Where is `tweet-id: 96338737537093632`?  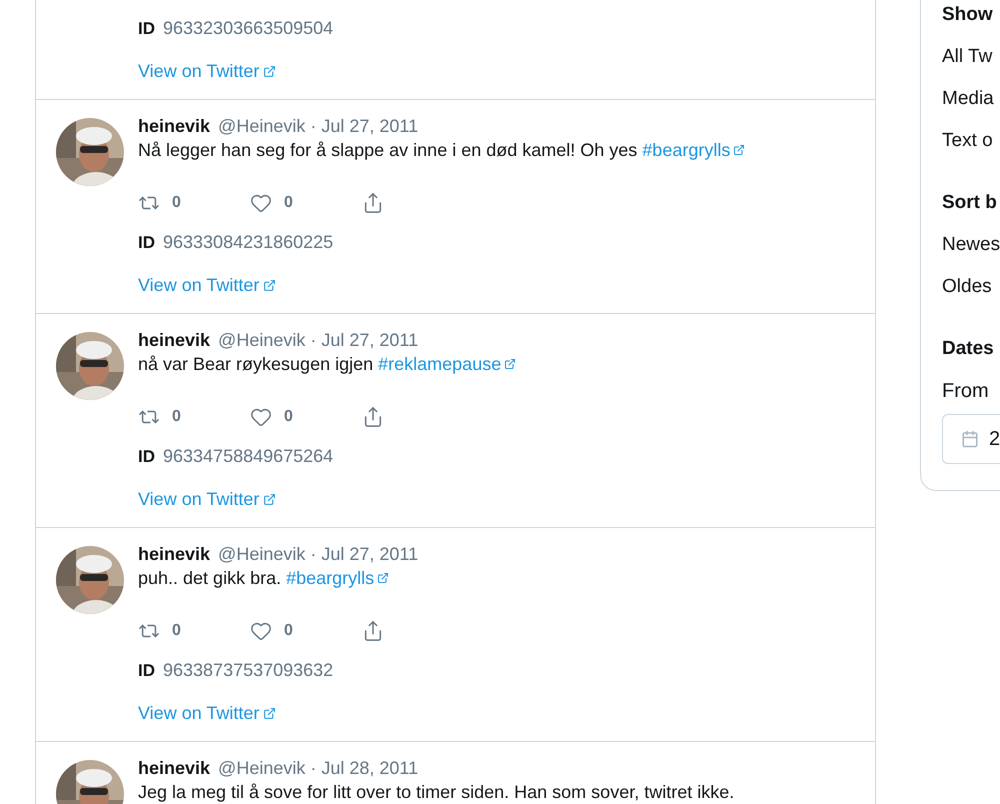
tweet-id: 96338737537093632 is located at coordinates (248, 670).